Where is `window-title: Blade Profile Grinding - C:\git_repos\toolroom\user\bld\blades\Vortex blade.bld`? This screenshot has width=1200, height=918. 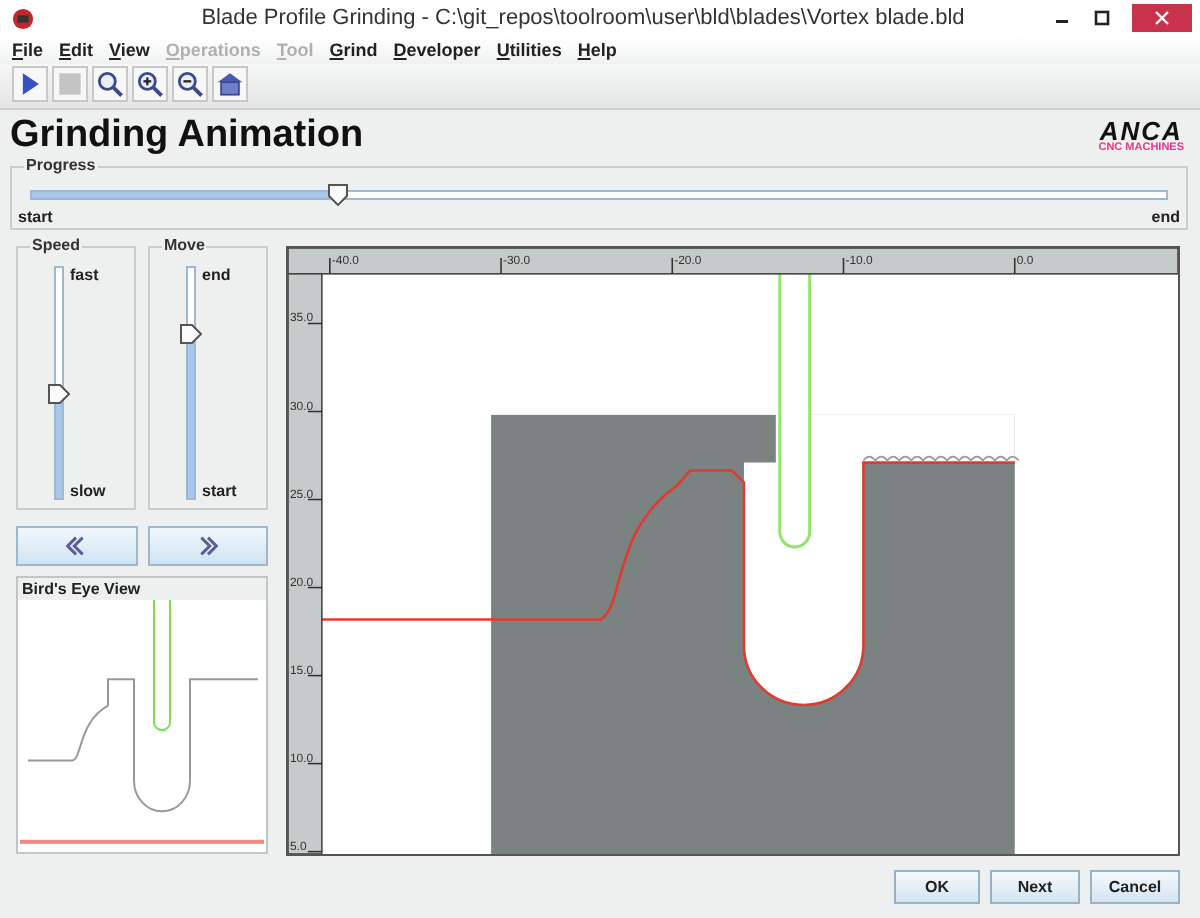 window-title: Blade Profile Grinding - C:\git_repos\toolroom\user\bld\blades\Vortex blade.bld is located at coordinates (583, 18).